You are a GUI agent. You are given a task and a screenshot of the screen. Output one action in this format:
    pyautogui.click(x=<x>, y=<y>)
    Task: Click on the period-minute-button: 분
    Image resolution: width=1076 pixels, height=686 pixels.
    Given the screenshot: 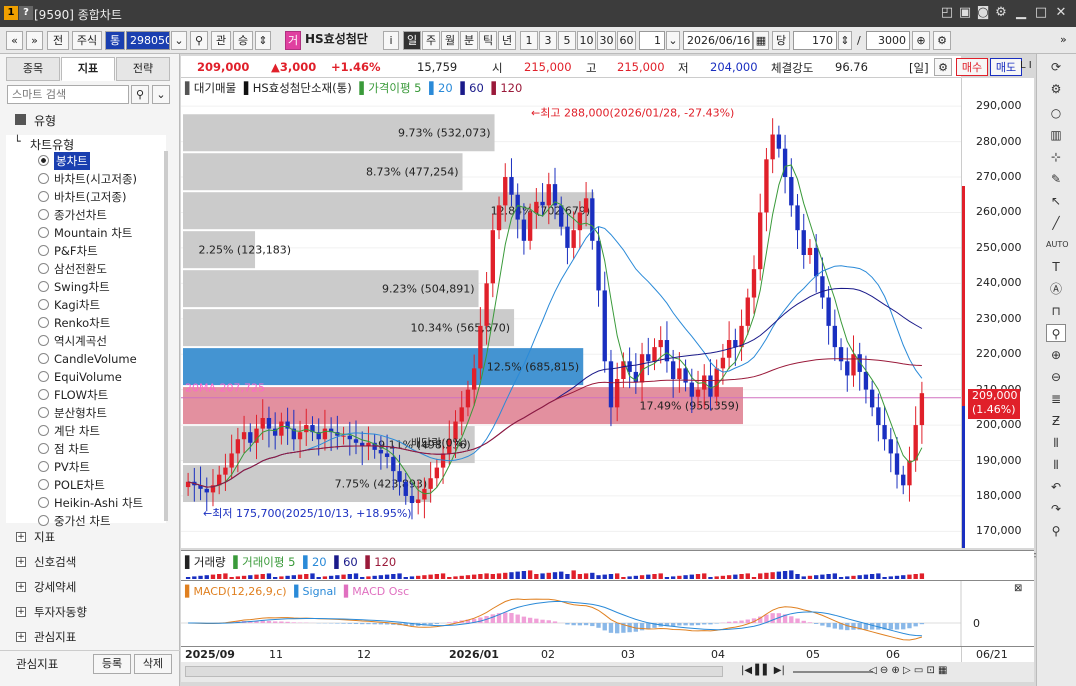 What is the action you would take?
    pyautogui.click(x=469, y=40)
    